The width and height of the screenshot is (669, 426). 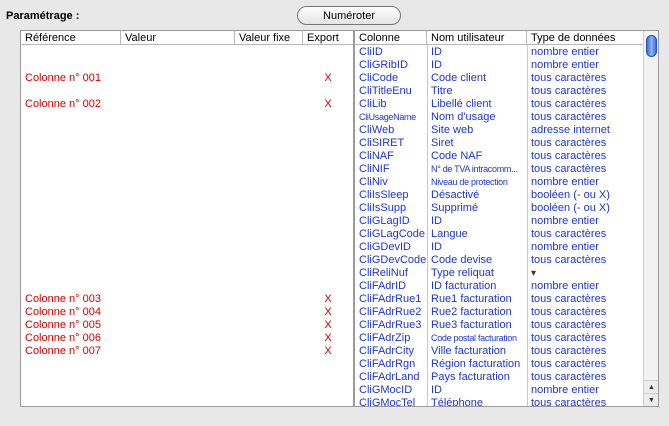 I want to click on table-row: CliReliNuf Type reliquat ▾, so click(x=499, y=273).